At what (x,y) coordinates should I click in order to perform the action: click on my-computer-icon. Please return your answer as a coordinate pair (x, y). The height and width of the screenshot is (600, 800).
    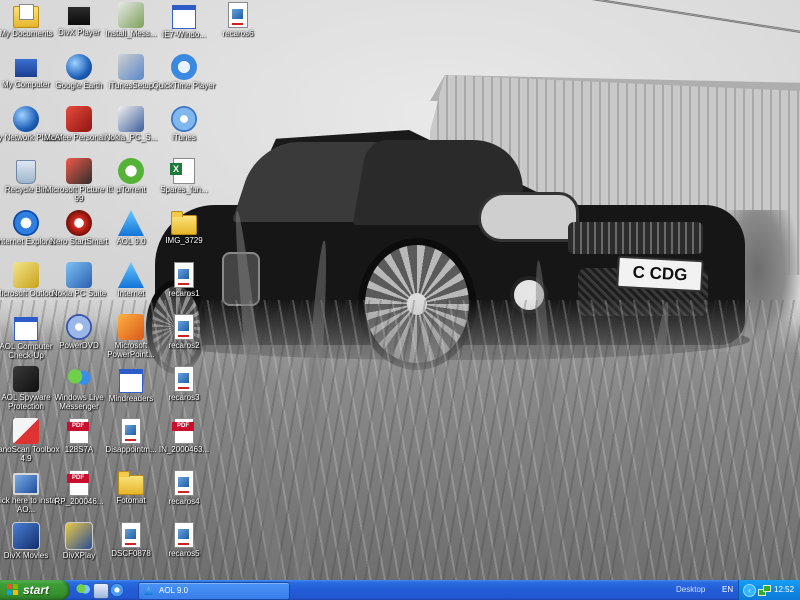
    Looking at the image, I should click on (26, 68).